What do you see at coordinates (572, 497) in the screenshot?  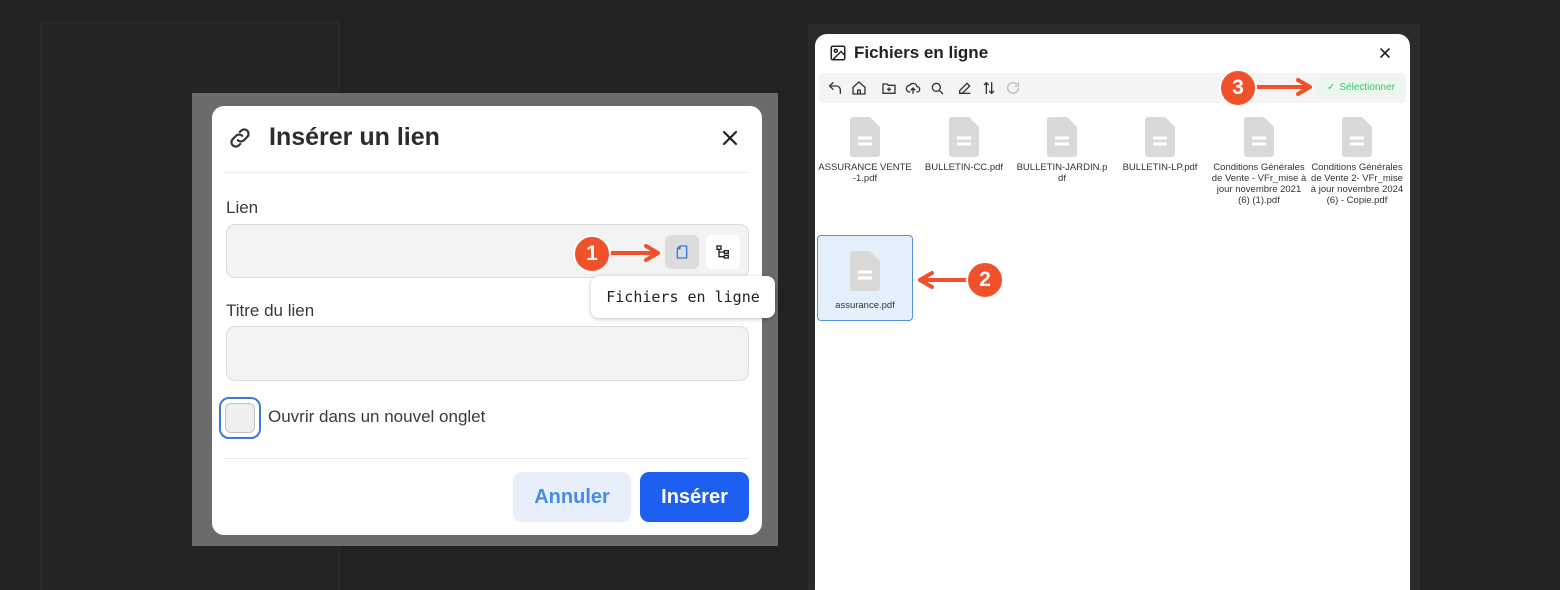 I see `cancel-button: Annuler` at bounding box center [572, 497].